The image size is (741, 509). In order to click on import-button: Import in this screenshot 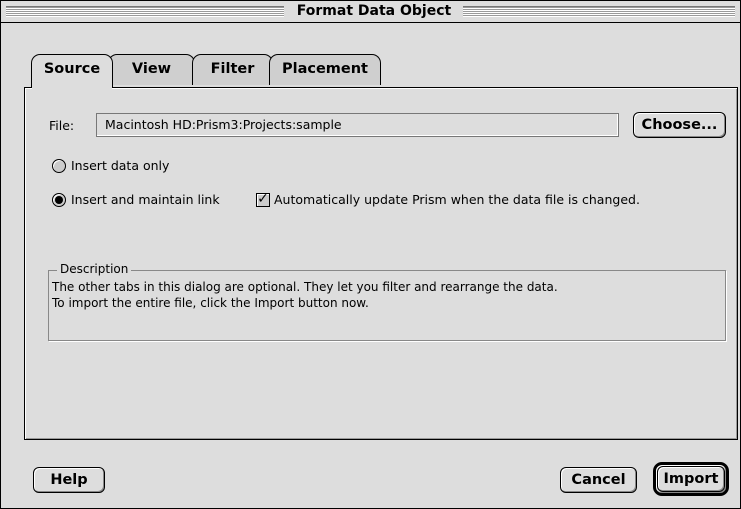, I will do `click(691, 479)`.